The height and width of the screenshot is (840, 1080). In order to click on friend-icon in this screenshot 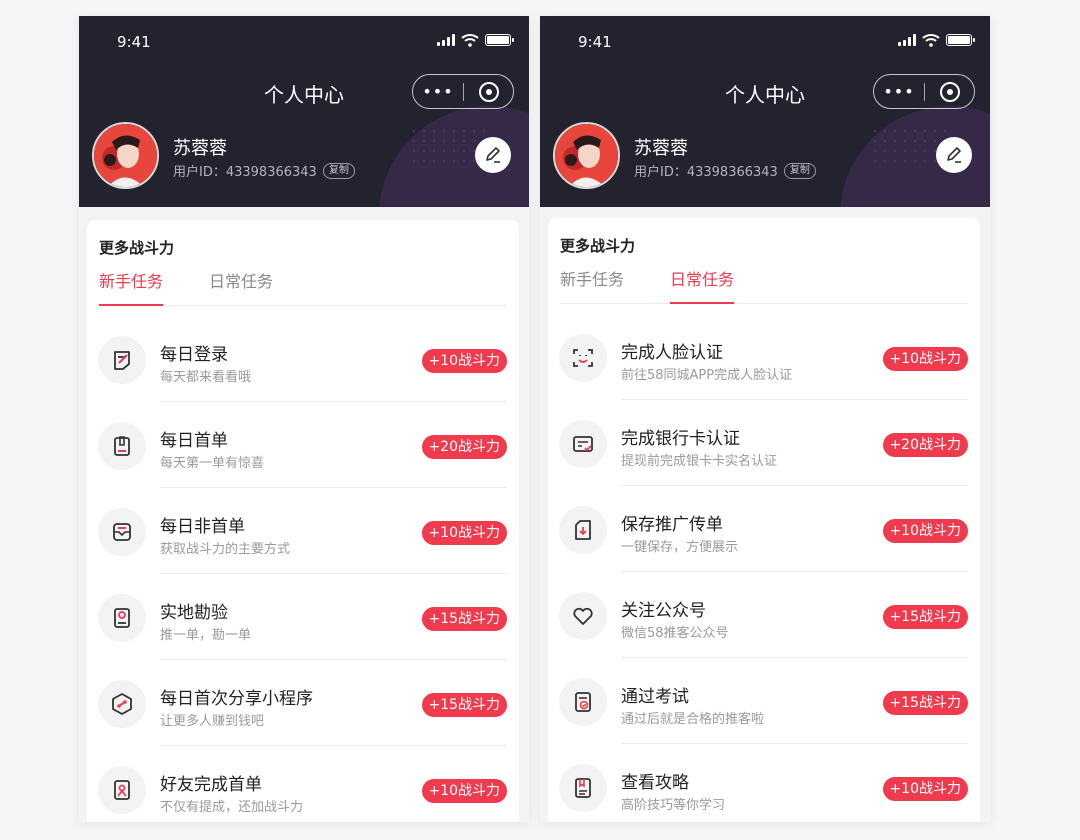, I will do `click(122, 790)`.